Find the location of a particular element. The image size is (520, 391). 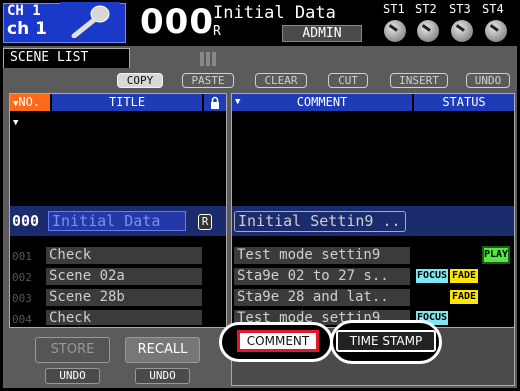

channel-name: ch 1 is located at coordinates (27, 29).